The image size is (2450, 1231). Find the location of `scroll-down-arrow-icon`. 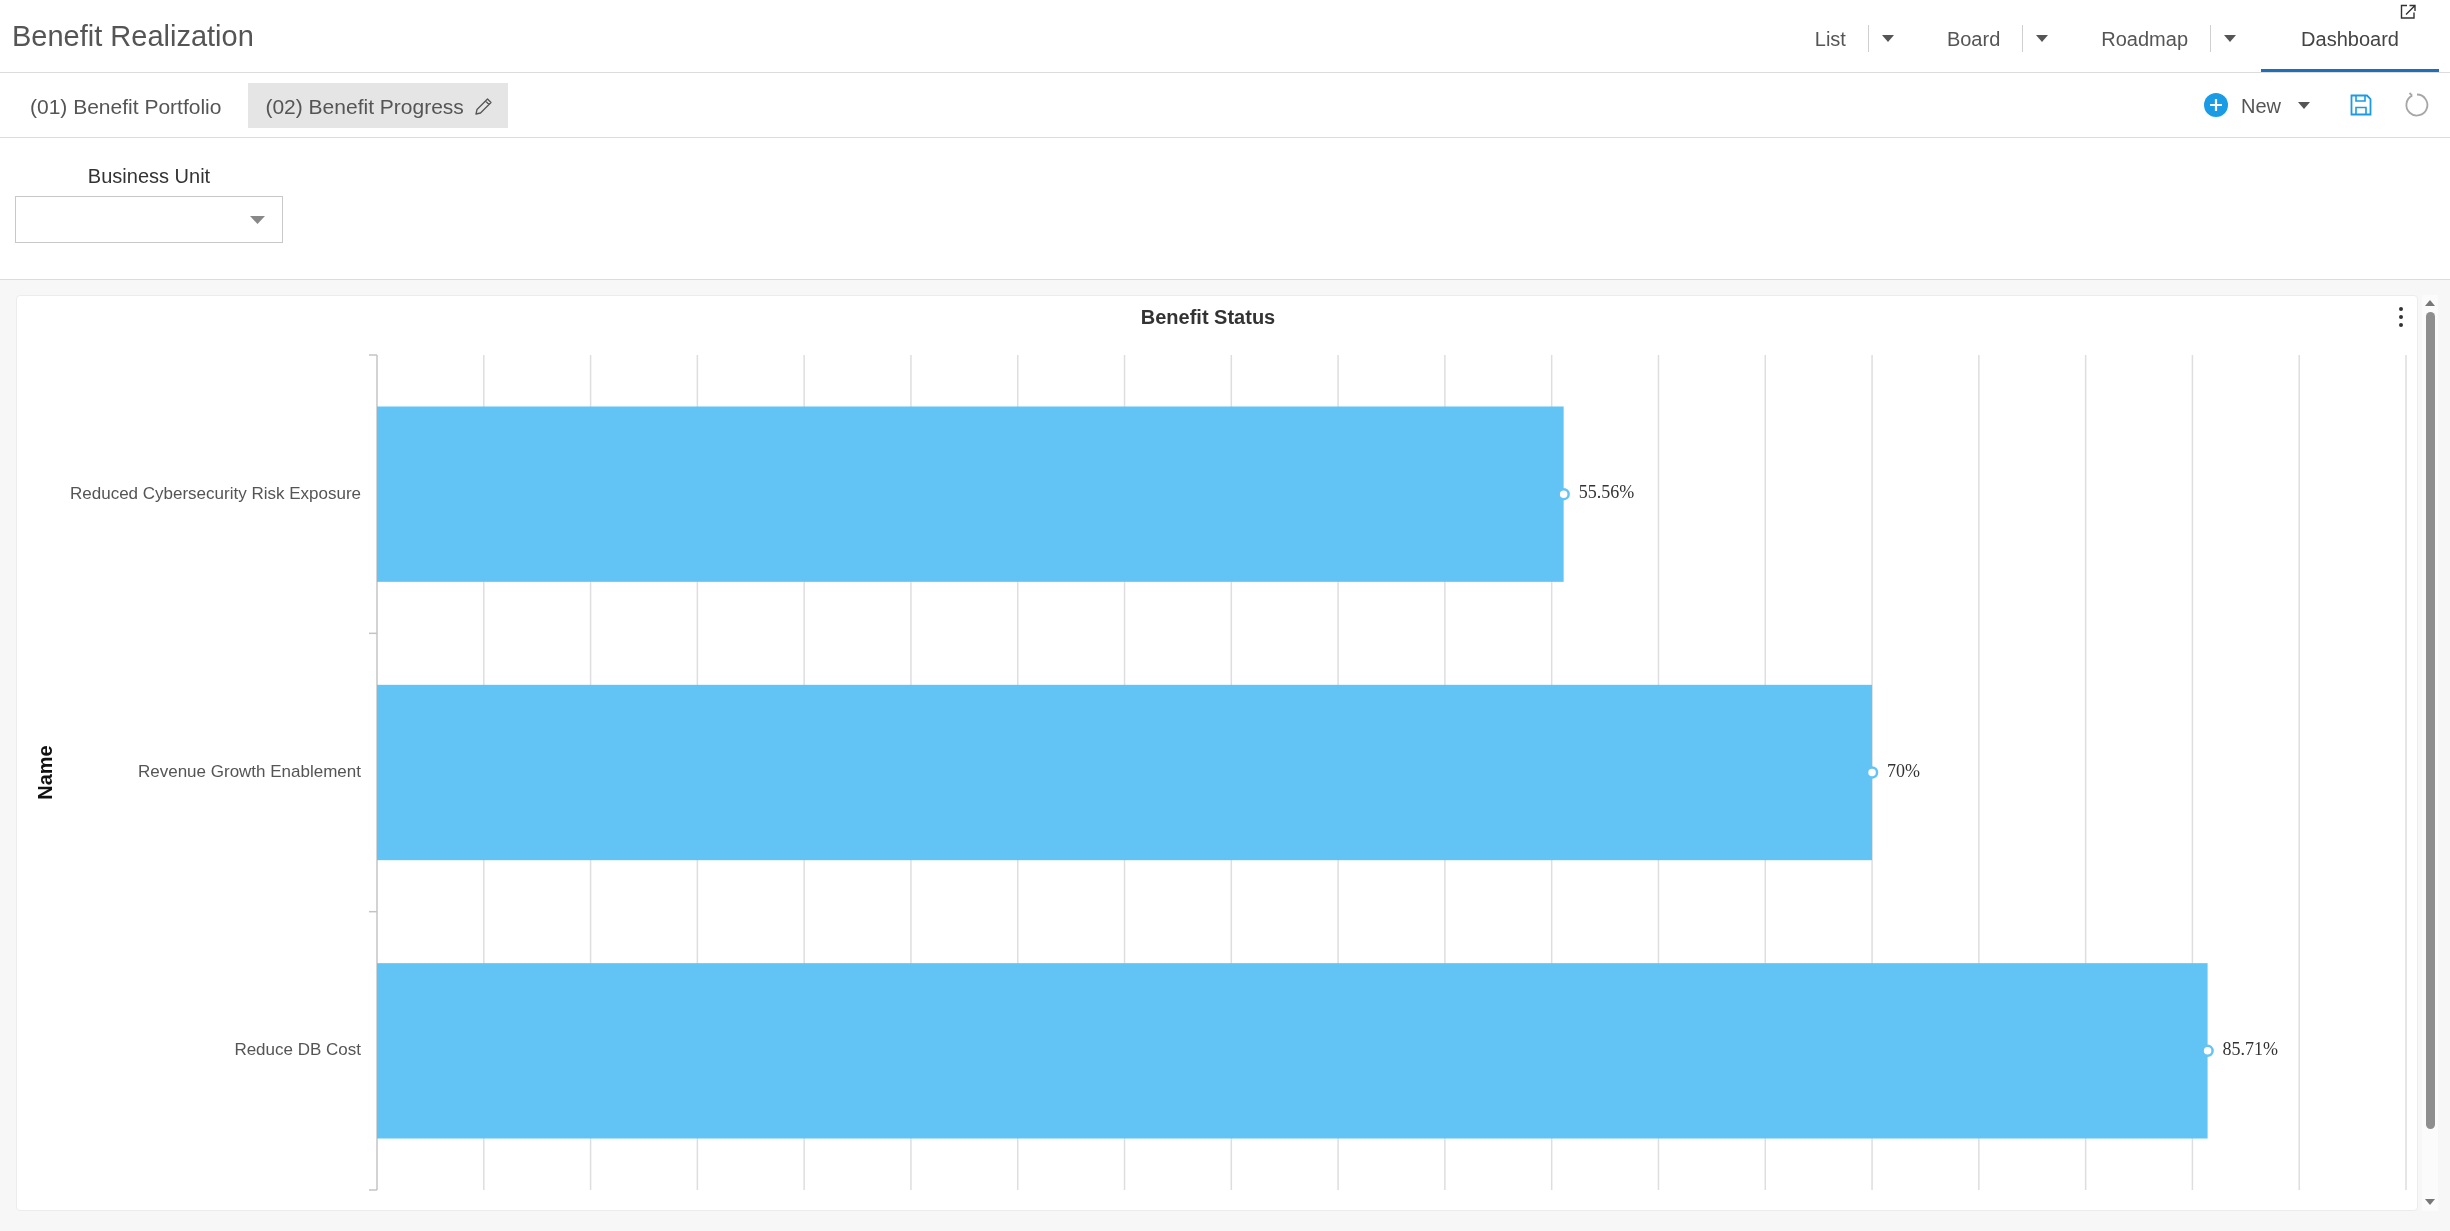

scroll-down-arrow-icon is located at coordinates (2430, 1202).